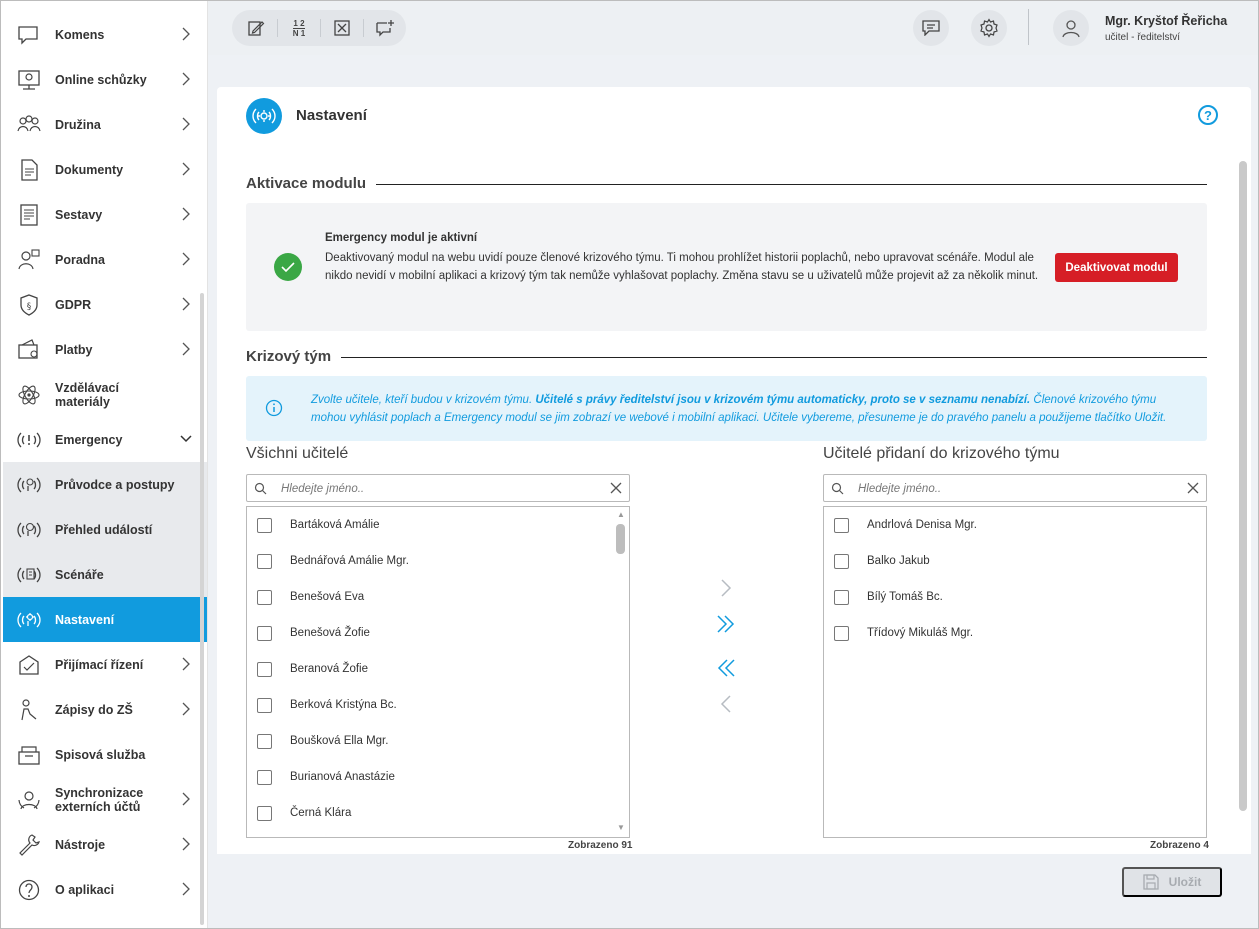 Image resolution: width=1259 pixels, height=929 pixels. What do you see at coordinates (773, 357) in the screenshot?
I see `section-divider` at bounding box center [773, 357].